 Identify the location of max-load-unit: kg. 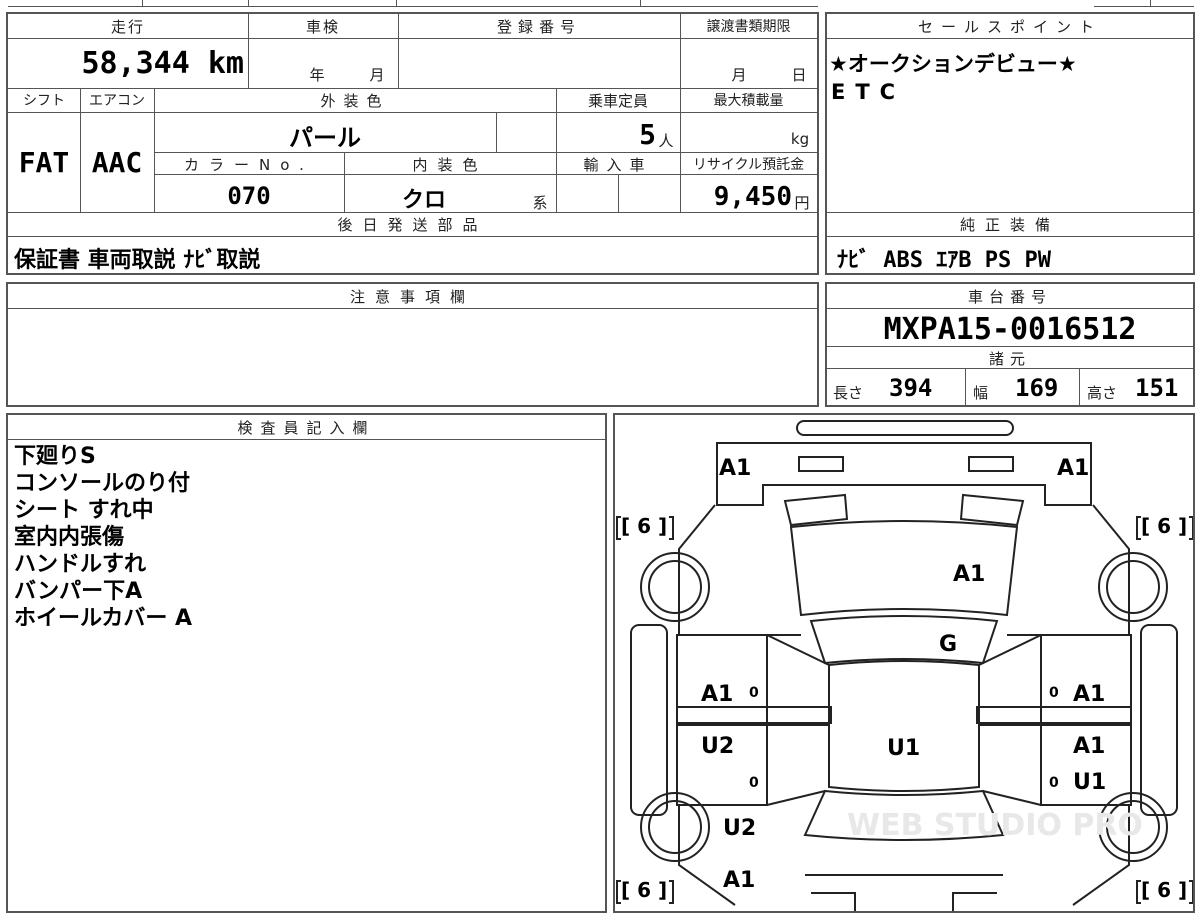
(800, 139).